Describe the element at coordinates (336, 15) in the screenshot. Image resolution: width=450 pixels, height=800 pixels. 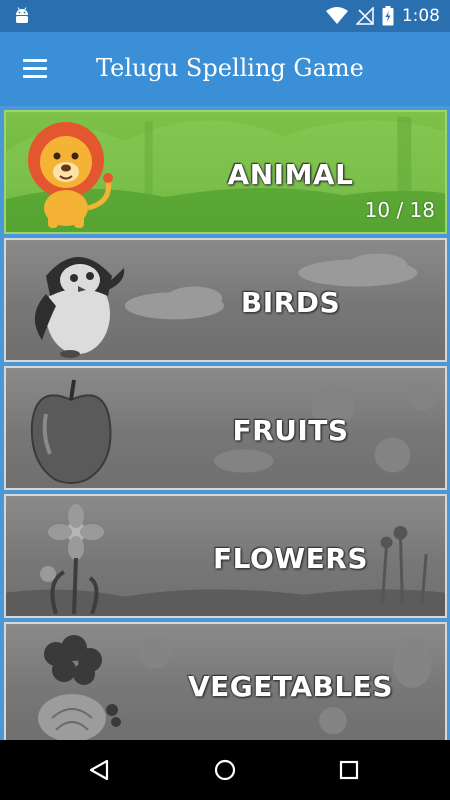
I see `wifi-icon` at that location.